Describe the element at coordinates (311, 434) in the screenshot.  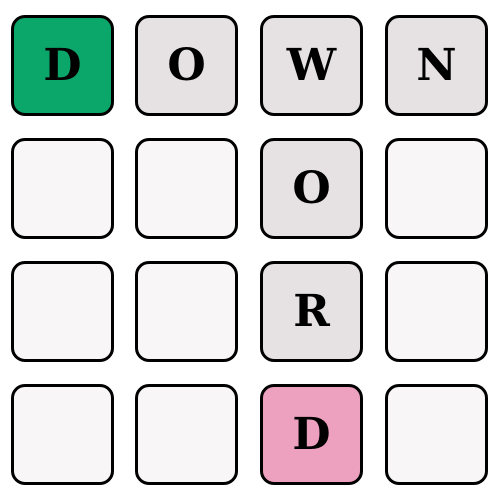
I see `grid-cell-r3-c2: D` at that location.